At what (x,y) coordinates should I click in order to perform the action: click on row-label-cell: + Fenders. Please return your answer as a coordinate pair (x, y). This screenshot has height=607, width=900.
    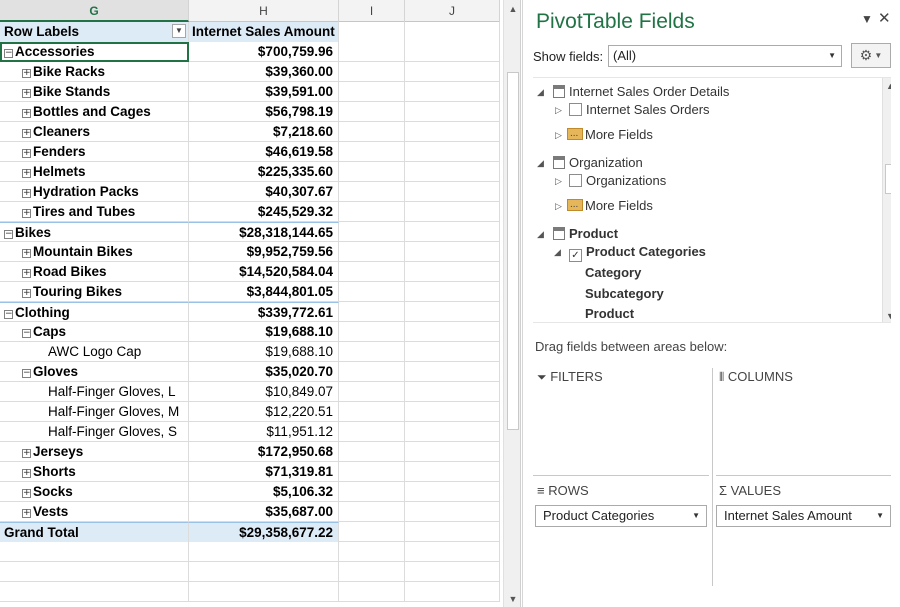
    Looking at the image, I should click on (94, 152).